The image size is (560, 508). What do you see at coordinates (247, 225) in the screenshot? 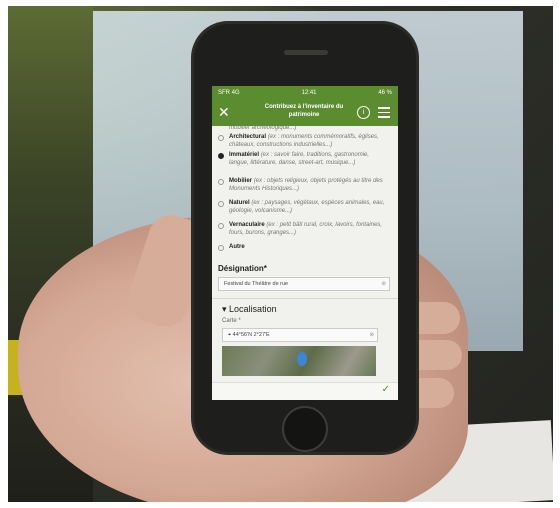
I see `option-label: Vernaculaire` at bounding box center [247, 225].